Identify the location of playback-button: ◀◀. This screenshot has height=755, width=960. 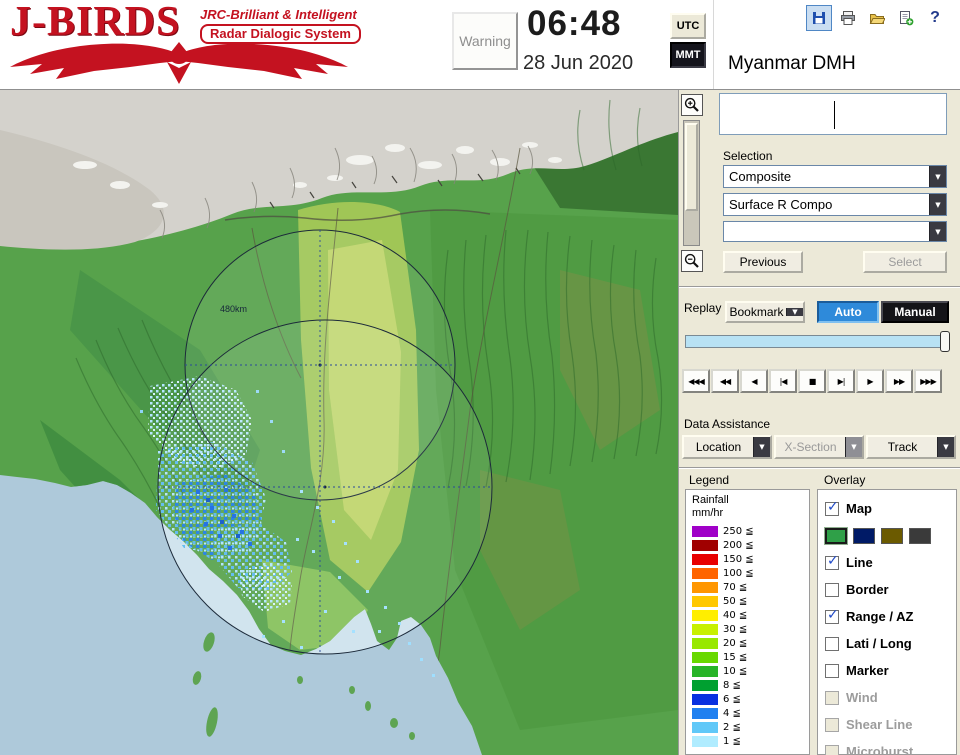
(725, 381).